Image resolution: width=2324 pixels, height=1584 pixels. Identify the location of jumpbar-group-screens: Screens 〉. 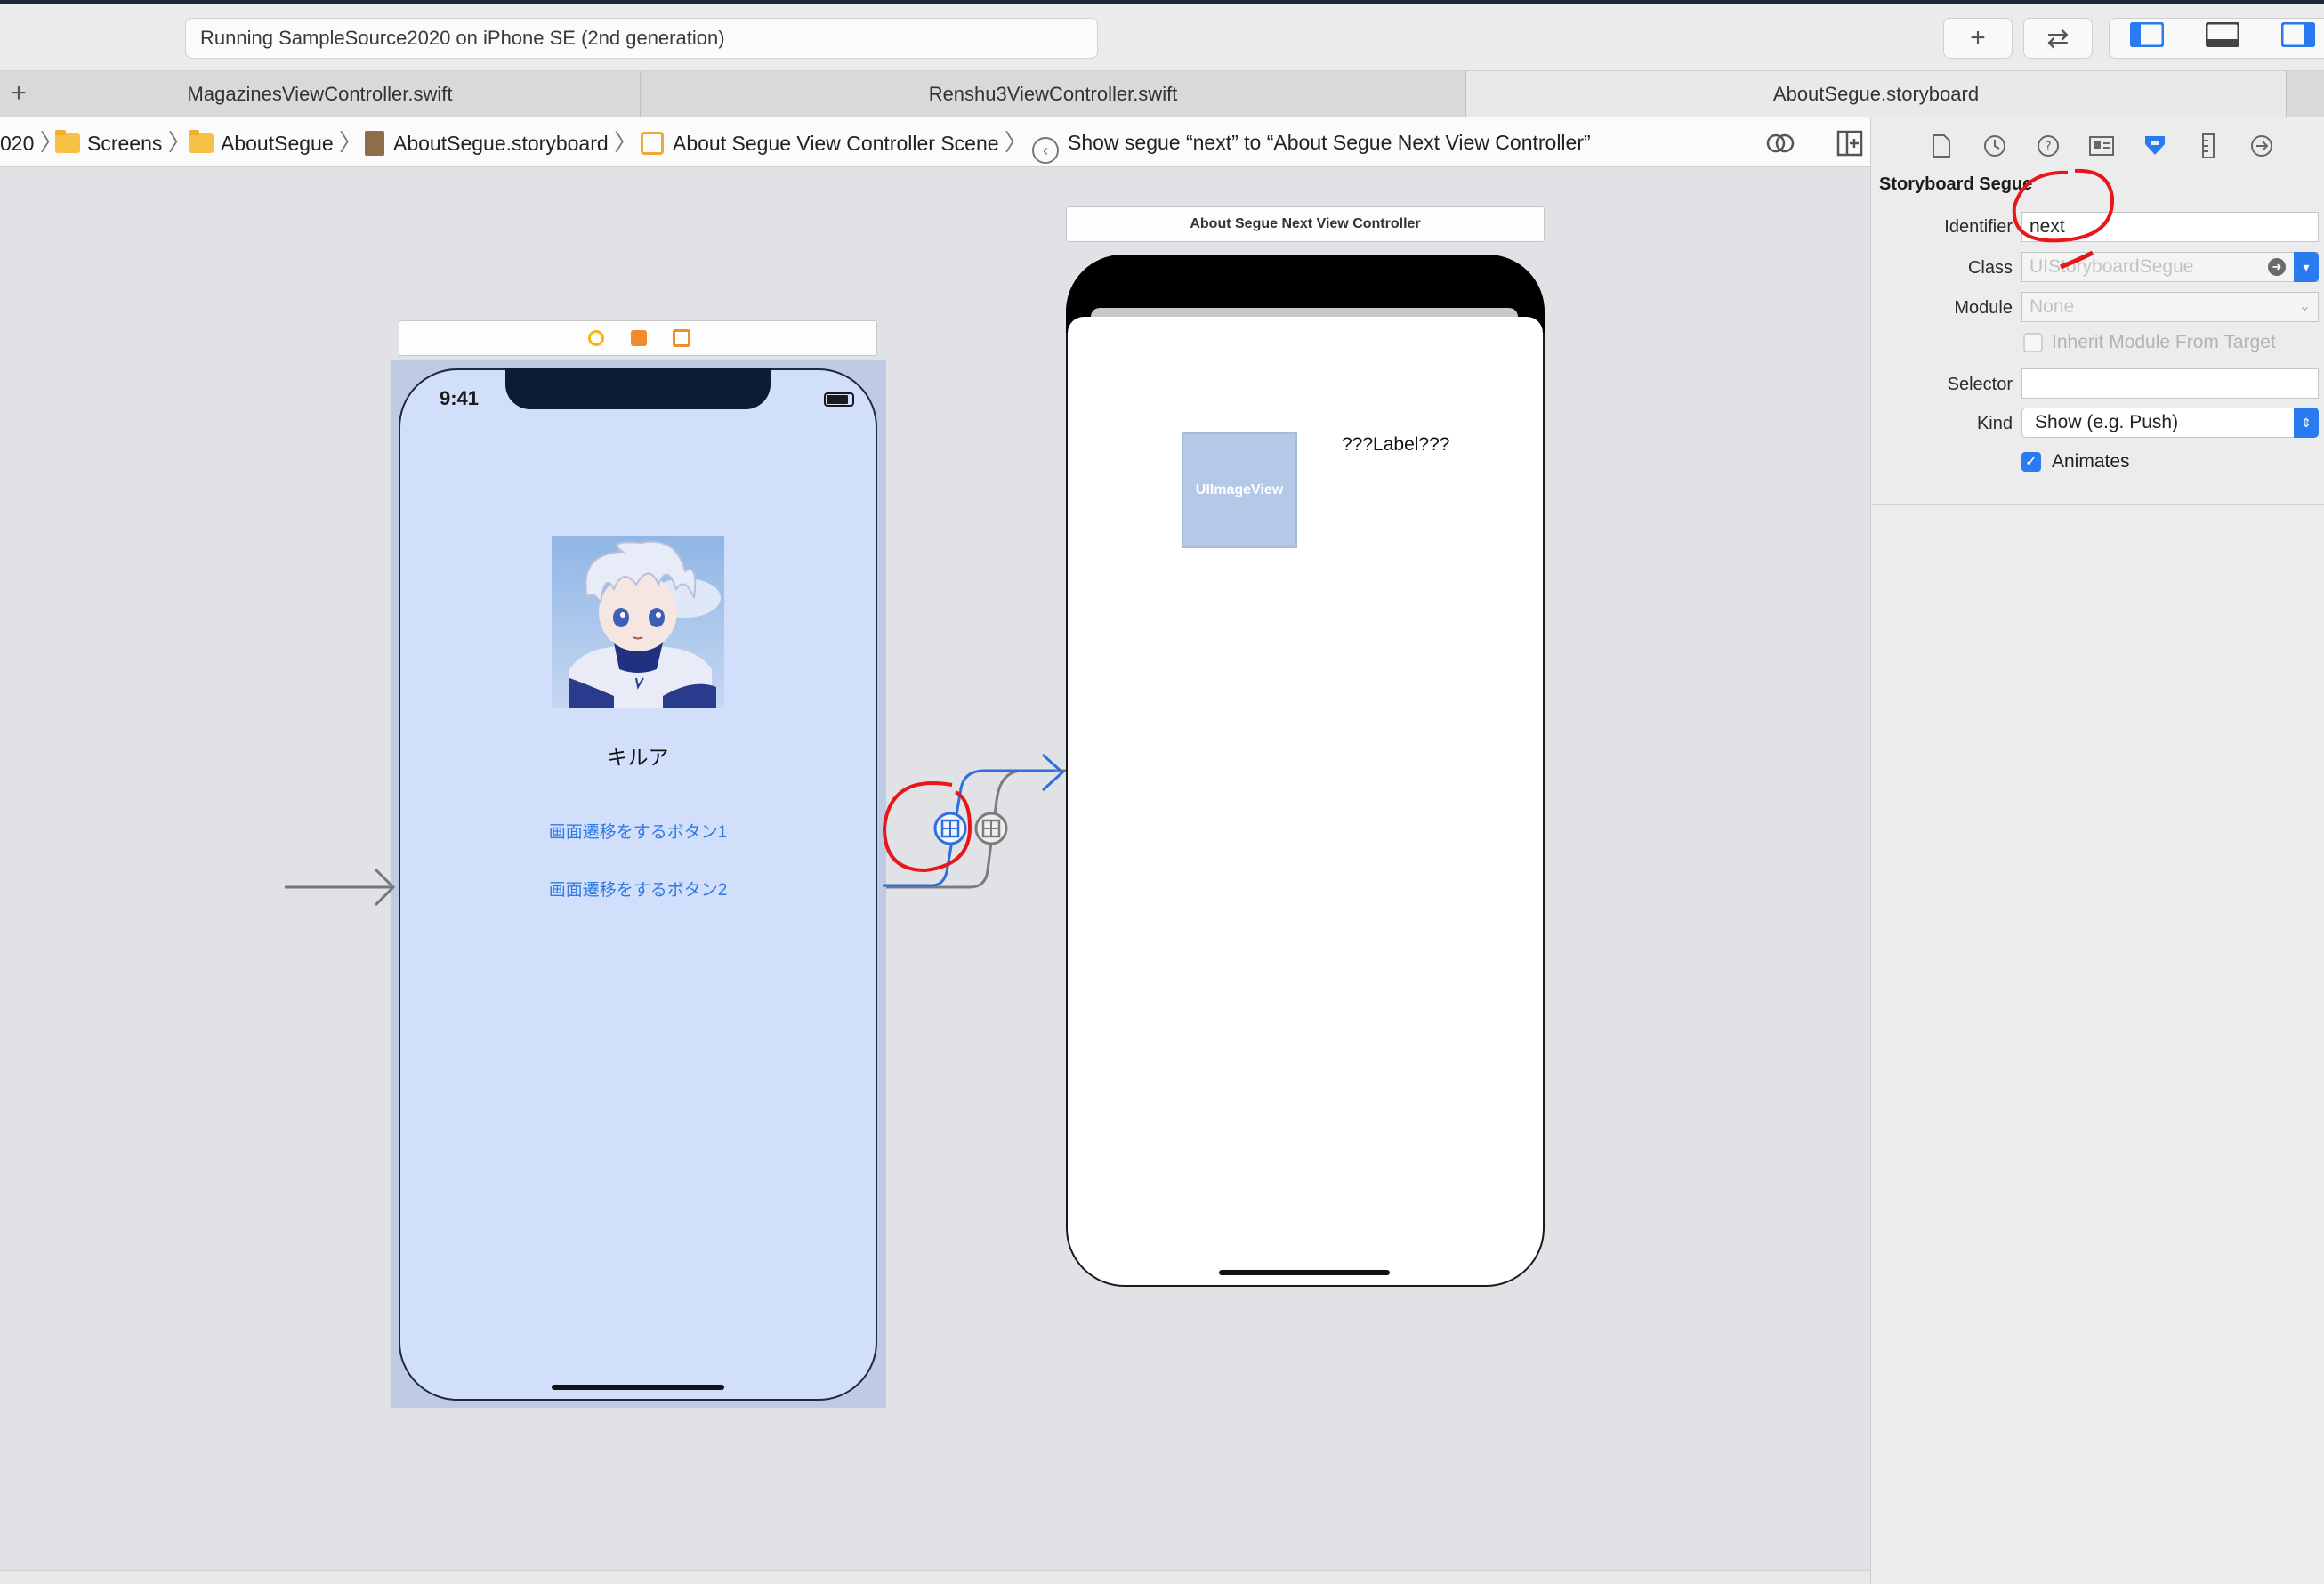
(123, 142).